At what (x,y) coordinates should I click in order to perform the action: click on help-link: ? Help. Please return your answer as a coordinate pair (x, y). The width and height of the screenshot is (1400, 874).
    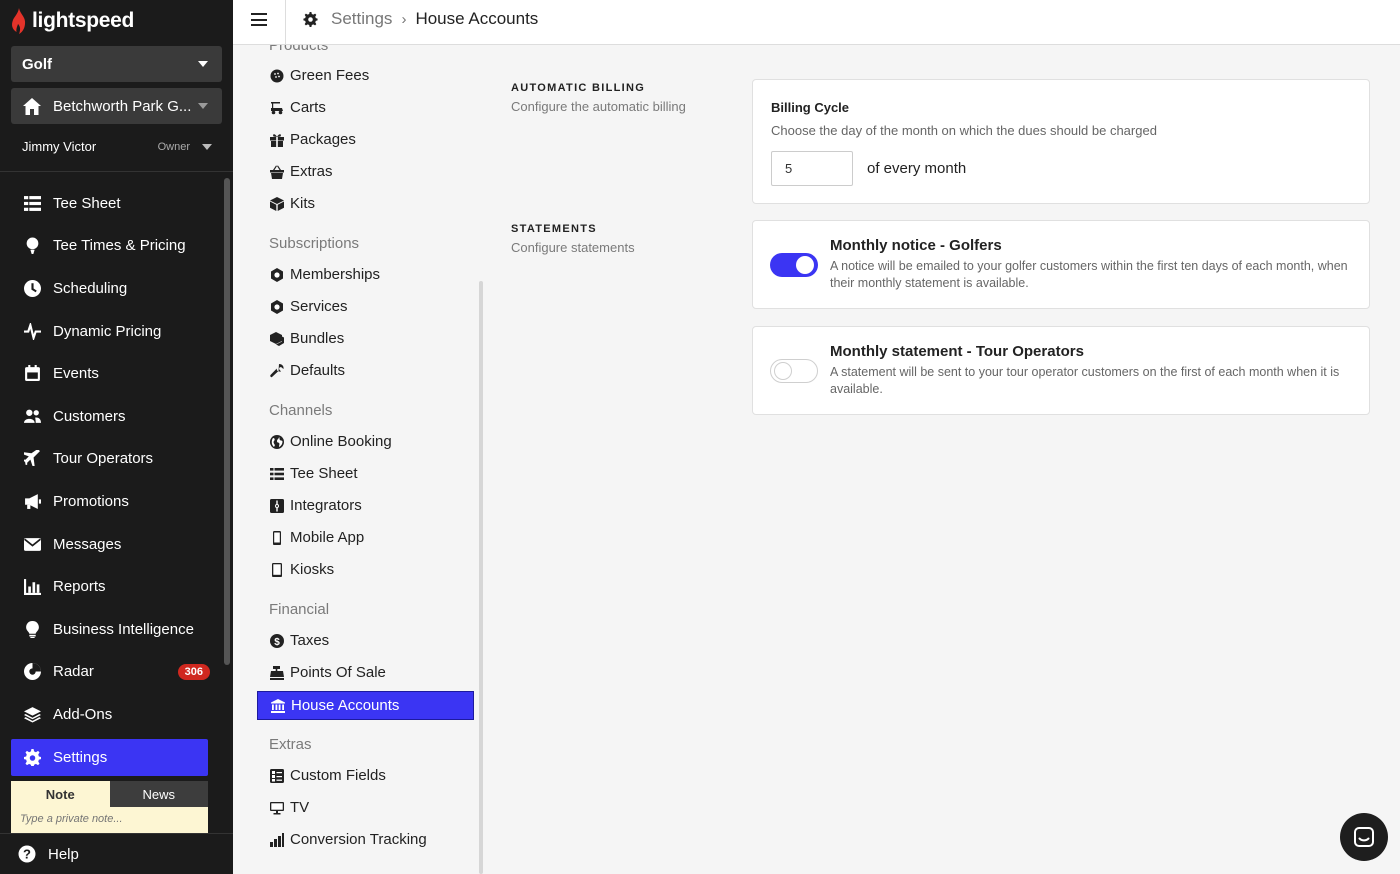
    Looking at the image, I should click on (116, 853).